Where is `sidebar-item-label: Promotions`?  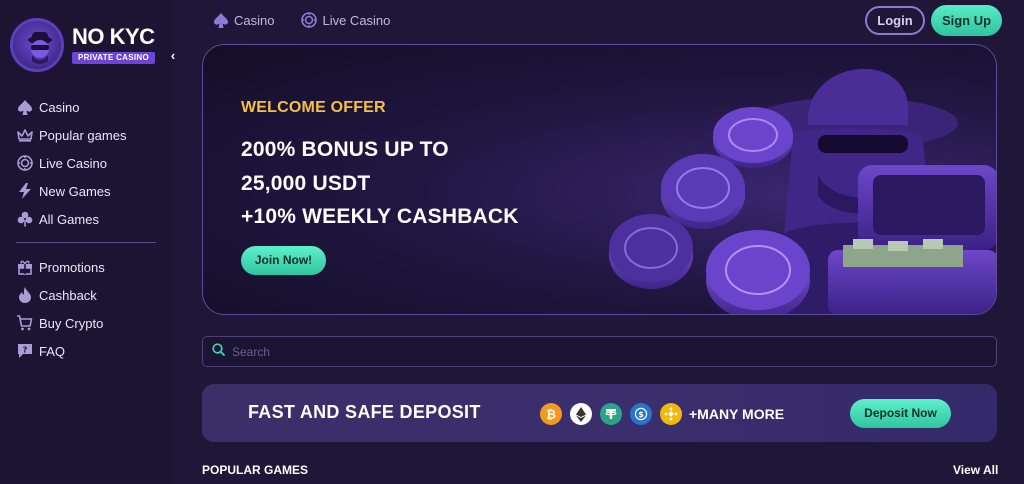 sidebar-item-label: Promotions is located at coordinates (72, 267).